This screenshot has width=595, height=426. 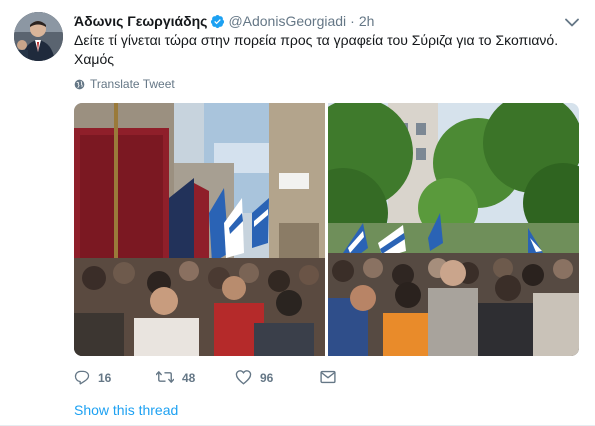 I want to click on author-handle: @AdonisGeorgiadi, so click(x=287, y=21).